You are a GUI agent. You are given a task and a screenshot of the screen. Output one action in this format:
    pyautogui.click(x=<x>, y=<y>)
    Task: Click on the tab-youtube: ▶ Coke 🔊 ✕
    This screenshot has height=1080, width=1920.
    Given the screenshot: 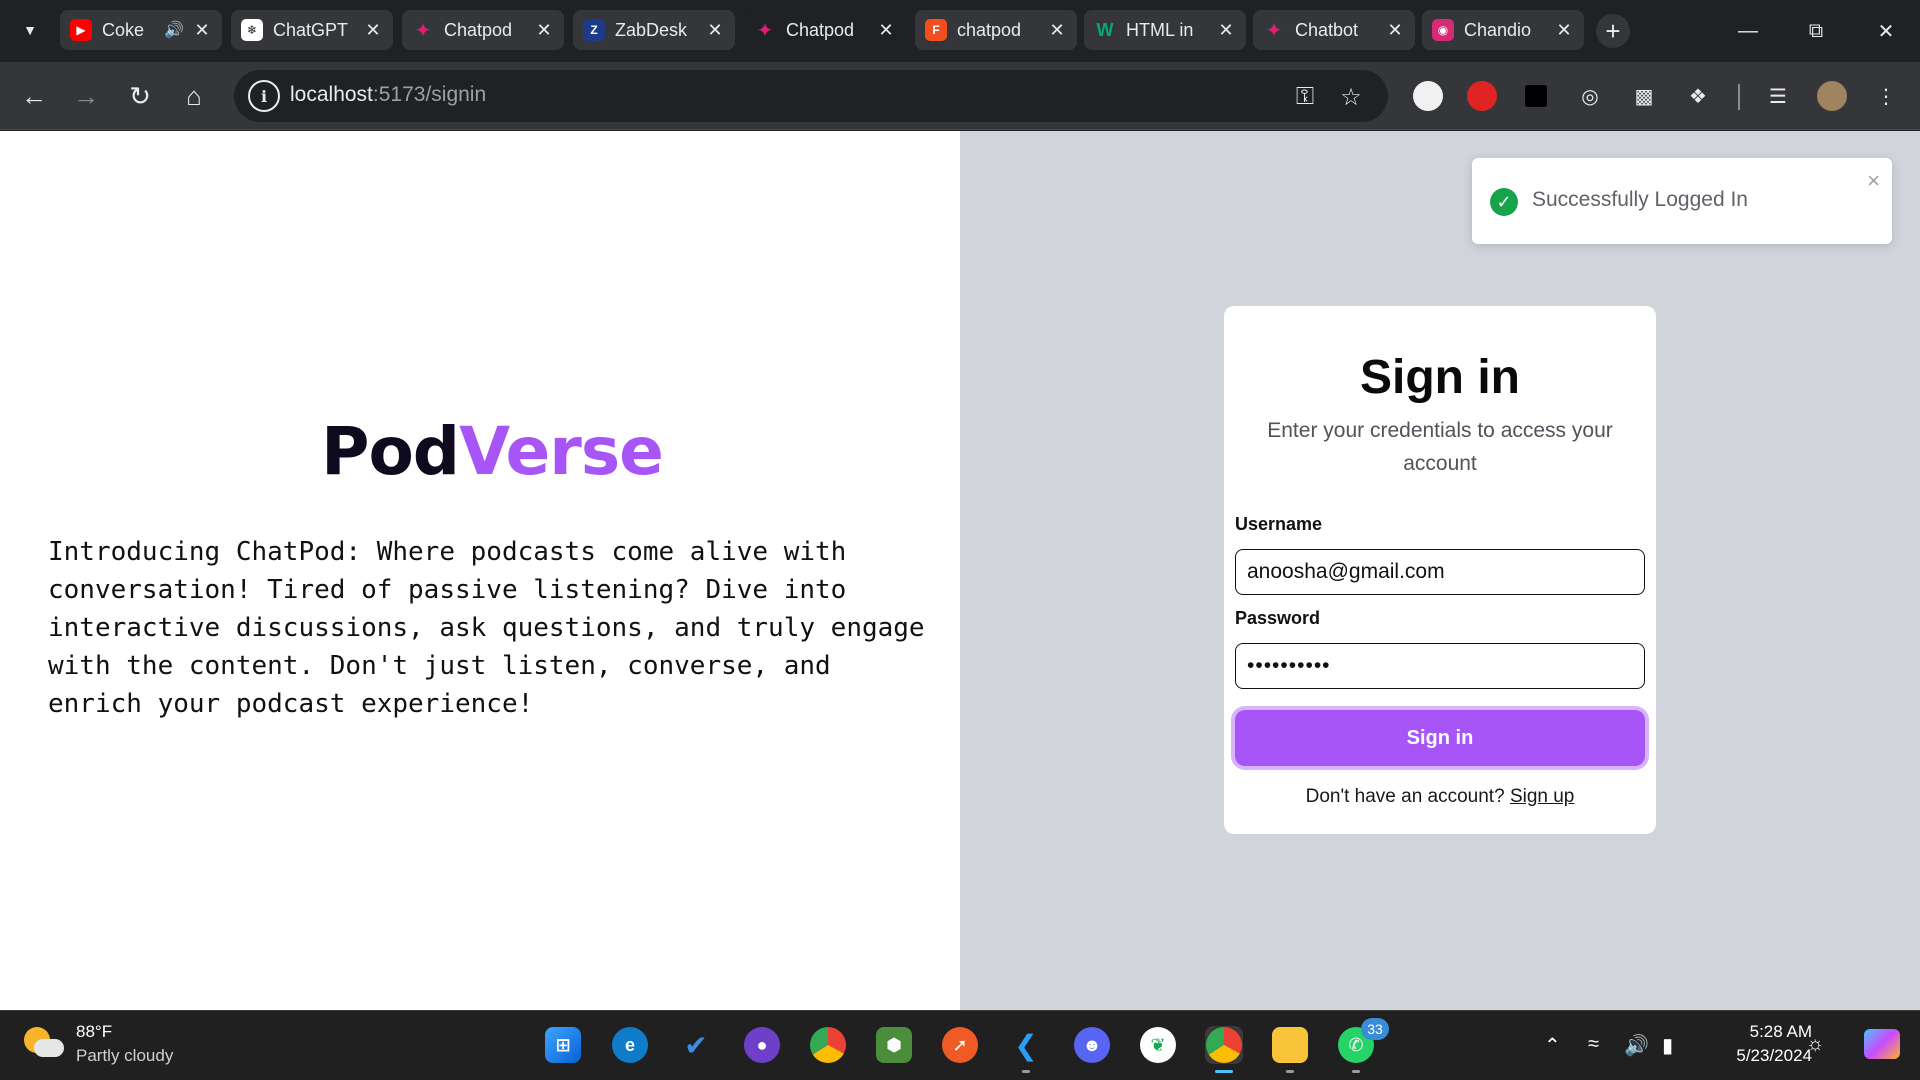 What is the action you would take?
    pyautogui.click(x=141, y=30)
    